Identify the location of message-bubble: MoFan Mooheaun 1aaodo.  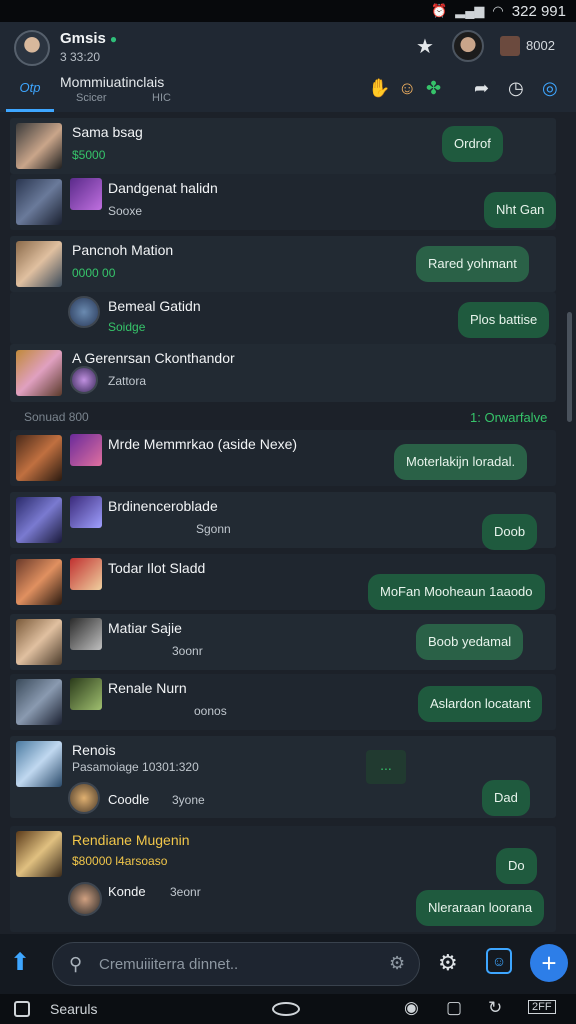
(456, 592).